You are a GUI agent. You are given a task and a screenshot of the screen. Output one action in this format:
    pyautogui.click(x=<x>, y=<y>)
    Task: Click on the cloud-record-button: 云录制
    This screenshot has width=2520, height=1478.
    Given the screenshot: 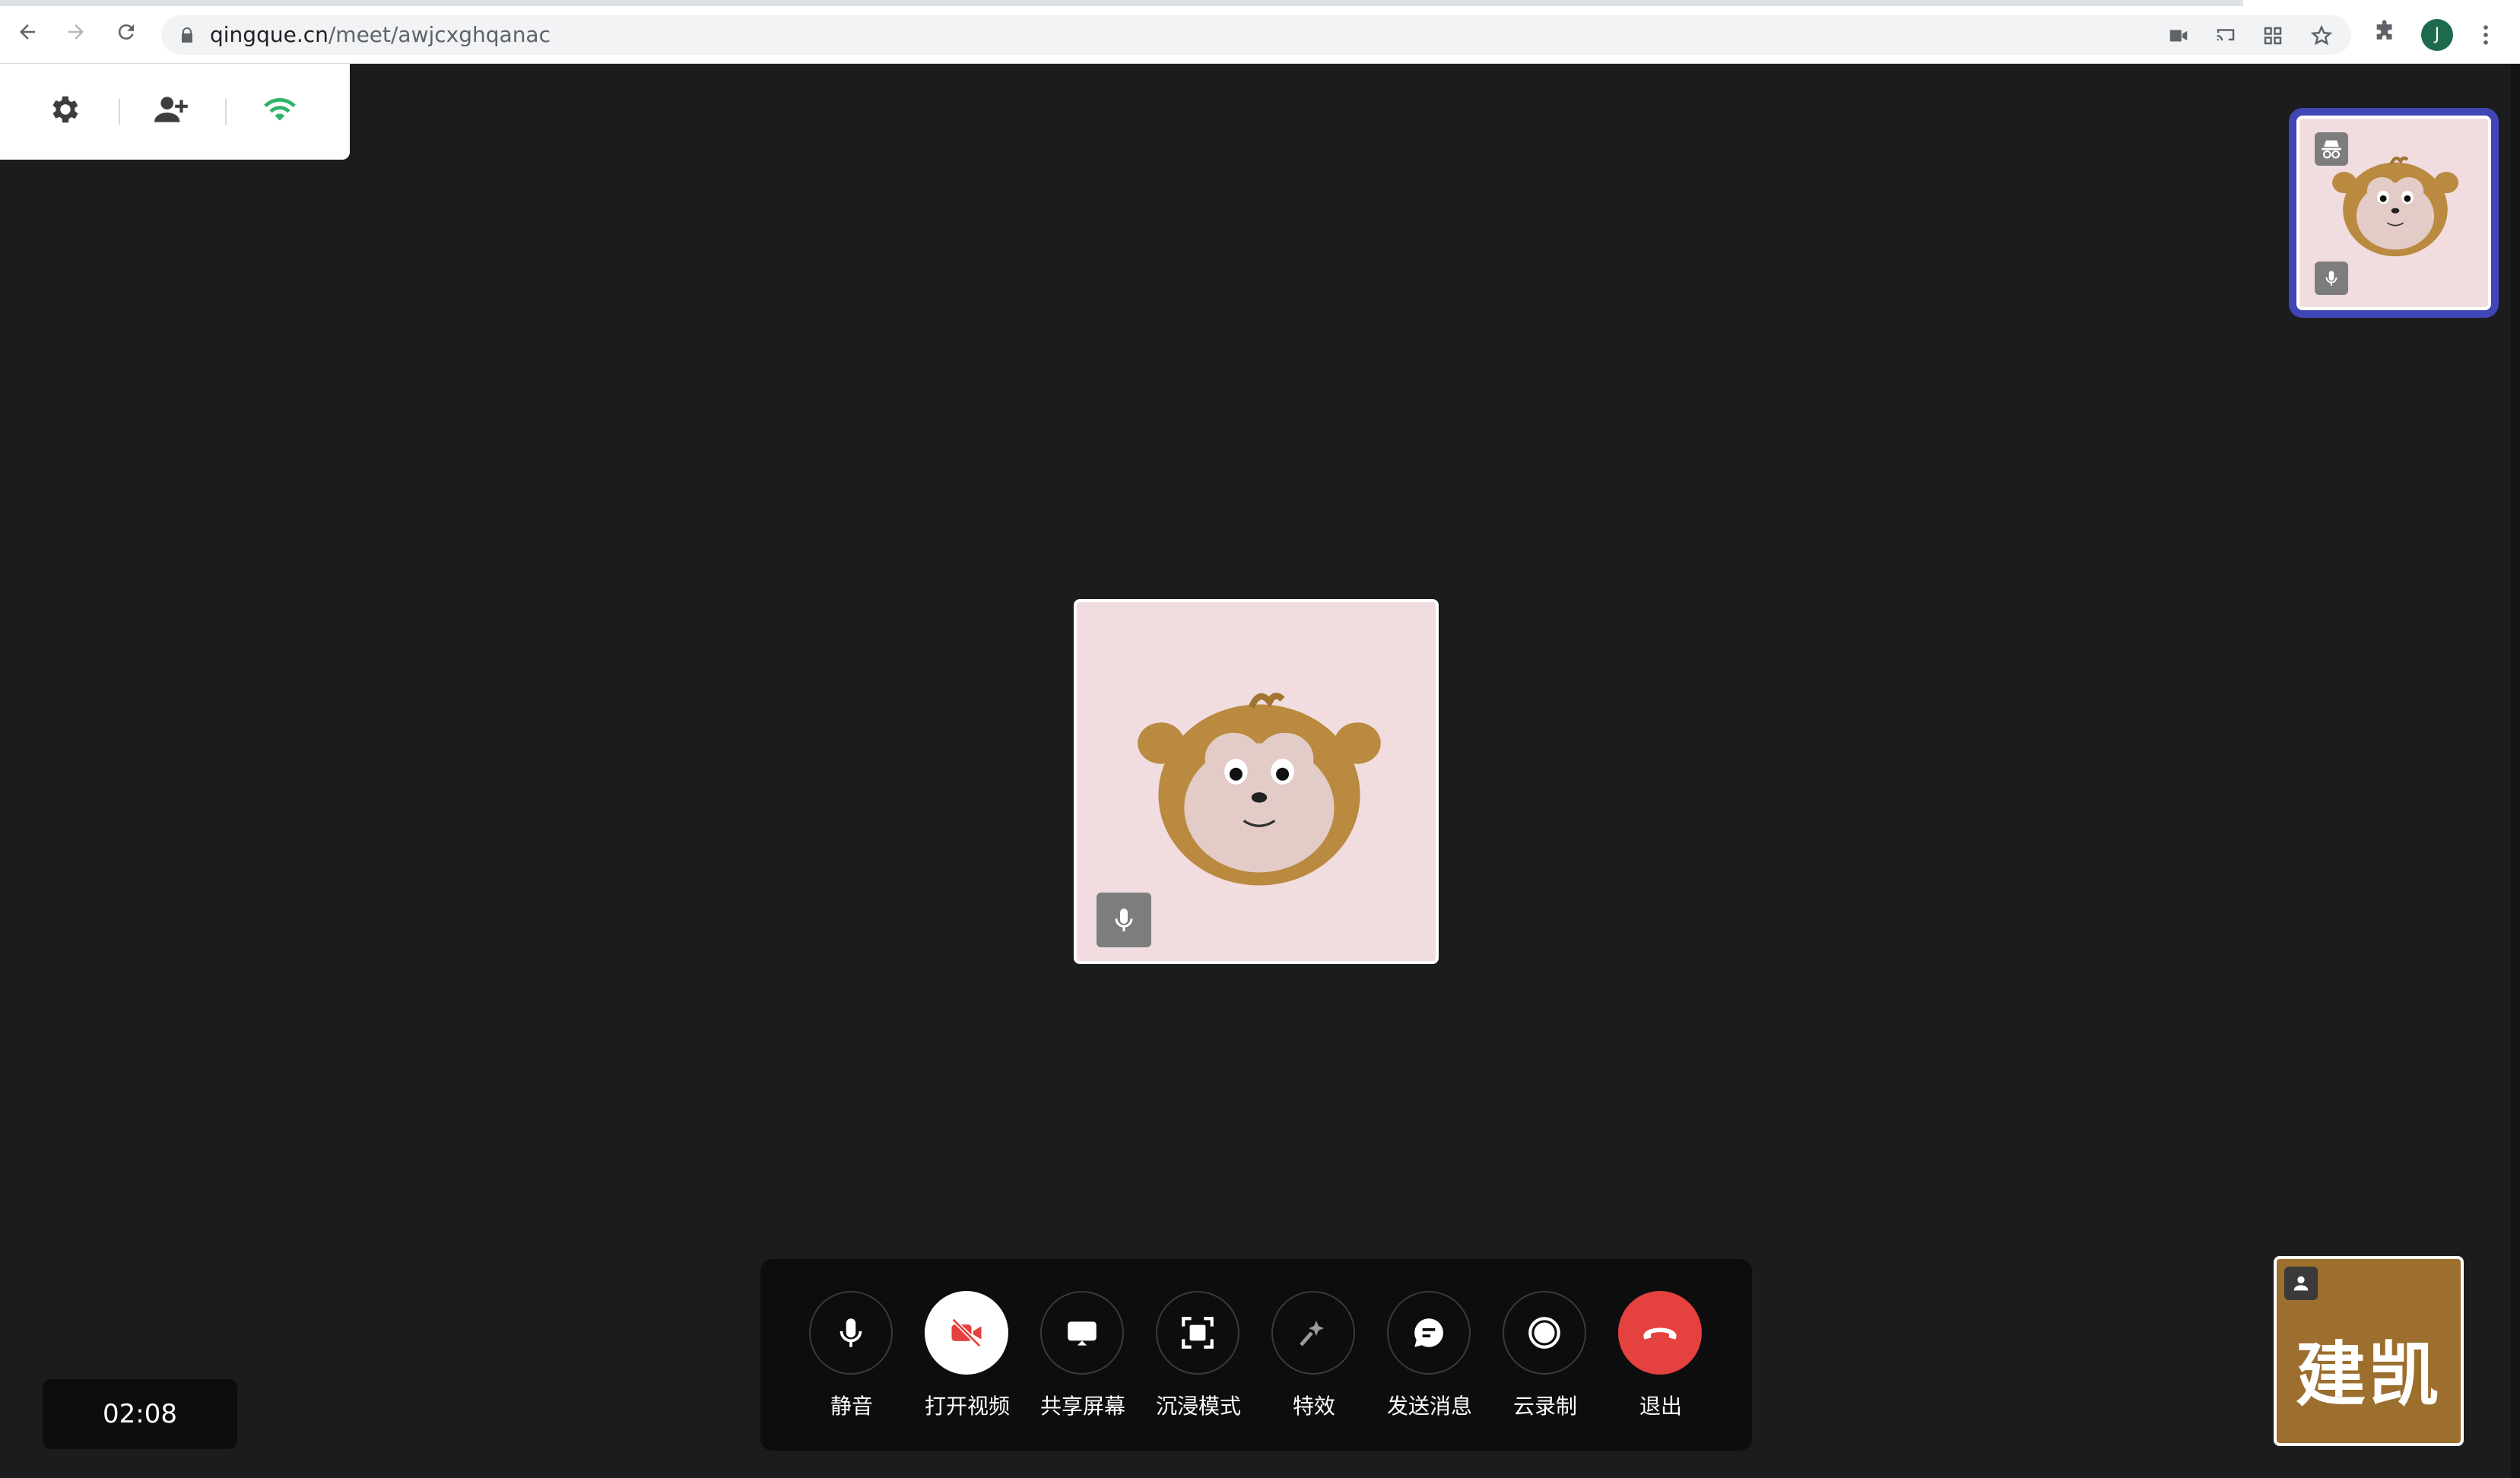 What is the action you would take?
    pyautogui.click(x=1545, y=1355)
    